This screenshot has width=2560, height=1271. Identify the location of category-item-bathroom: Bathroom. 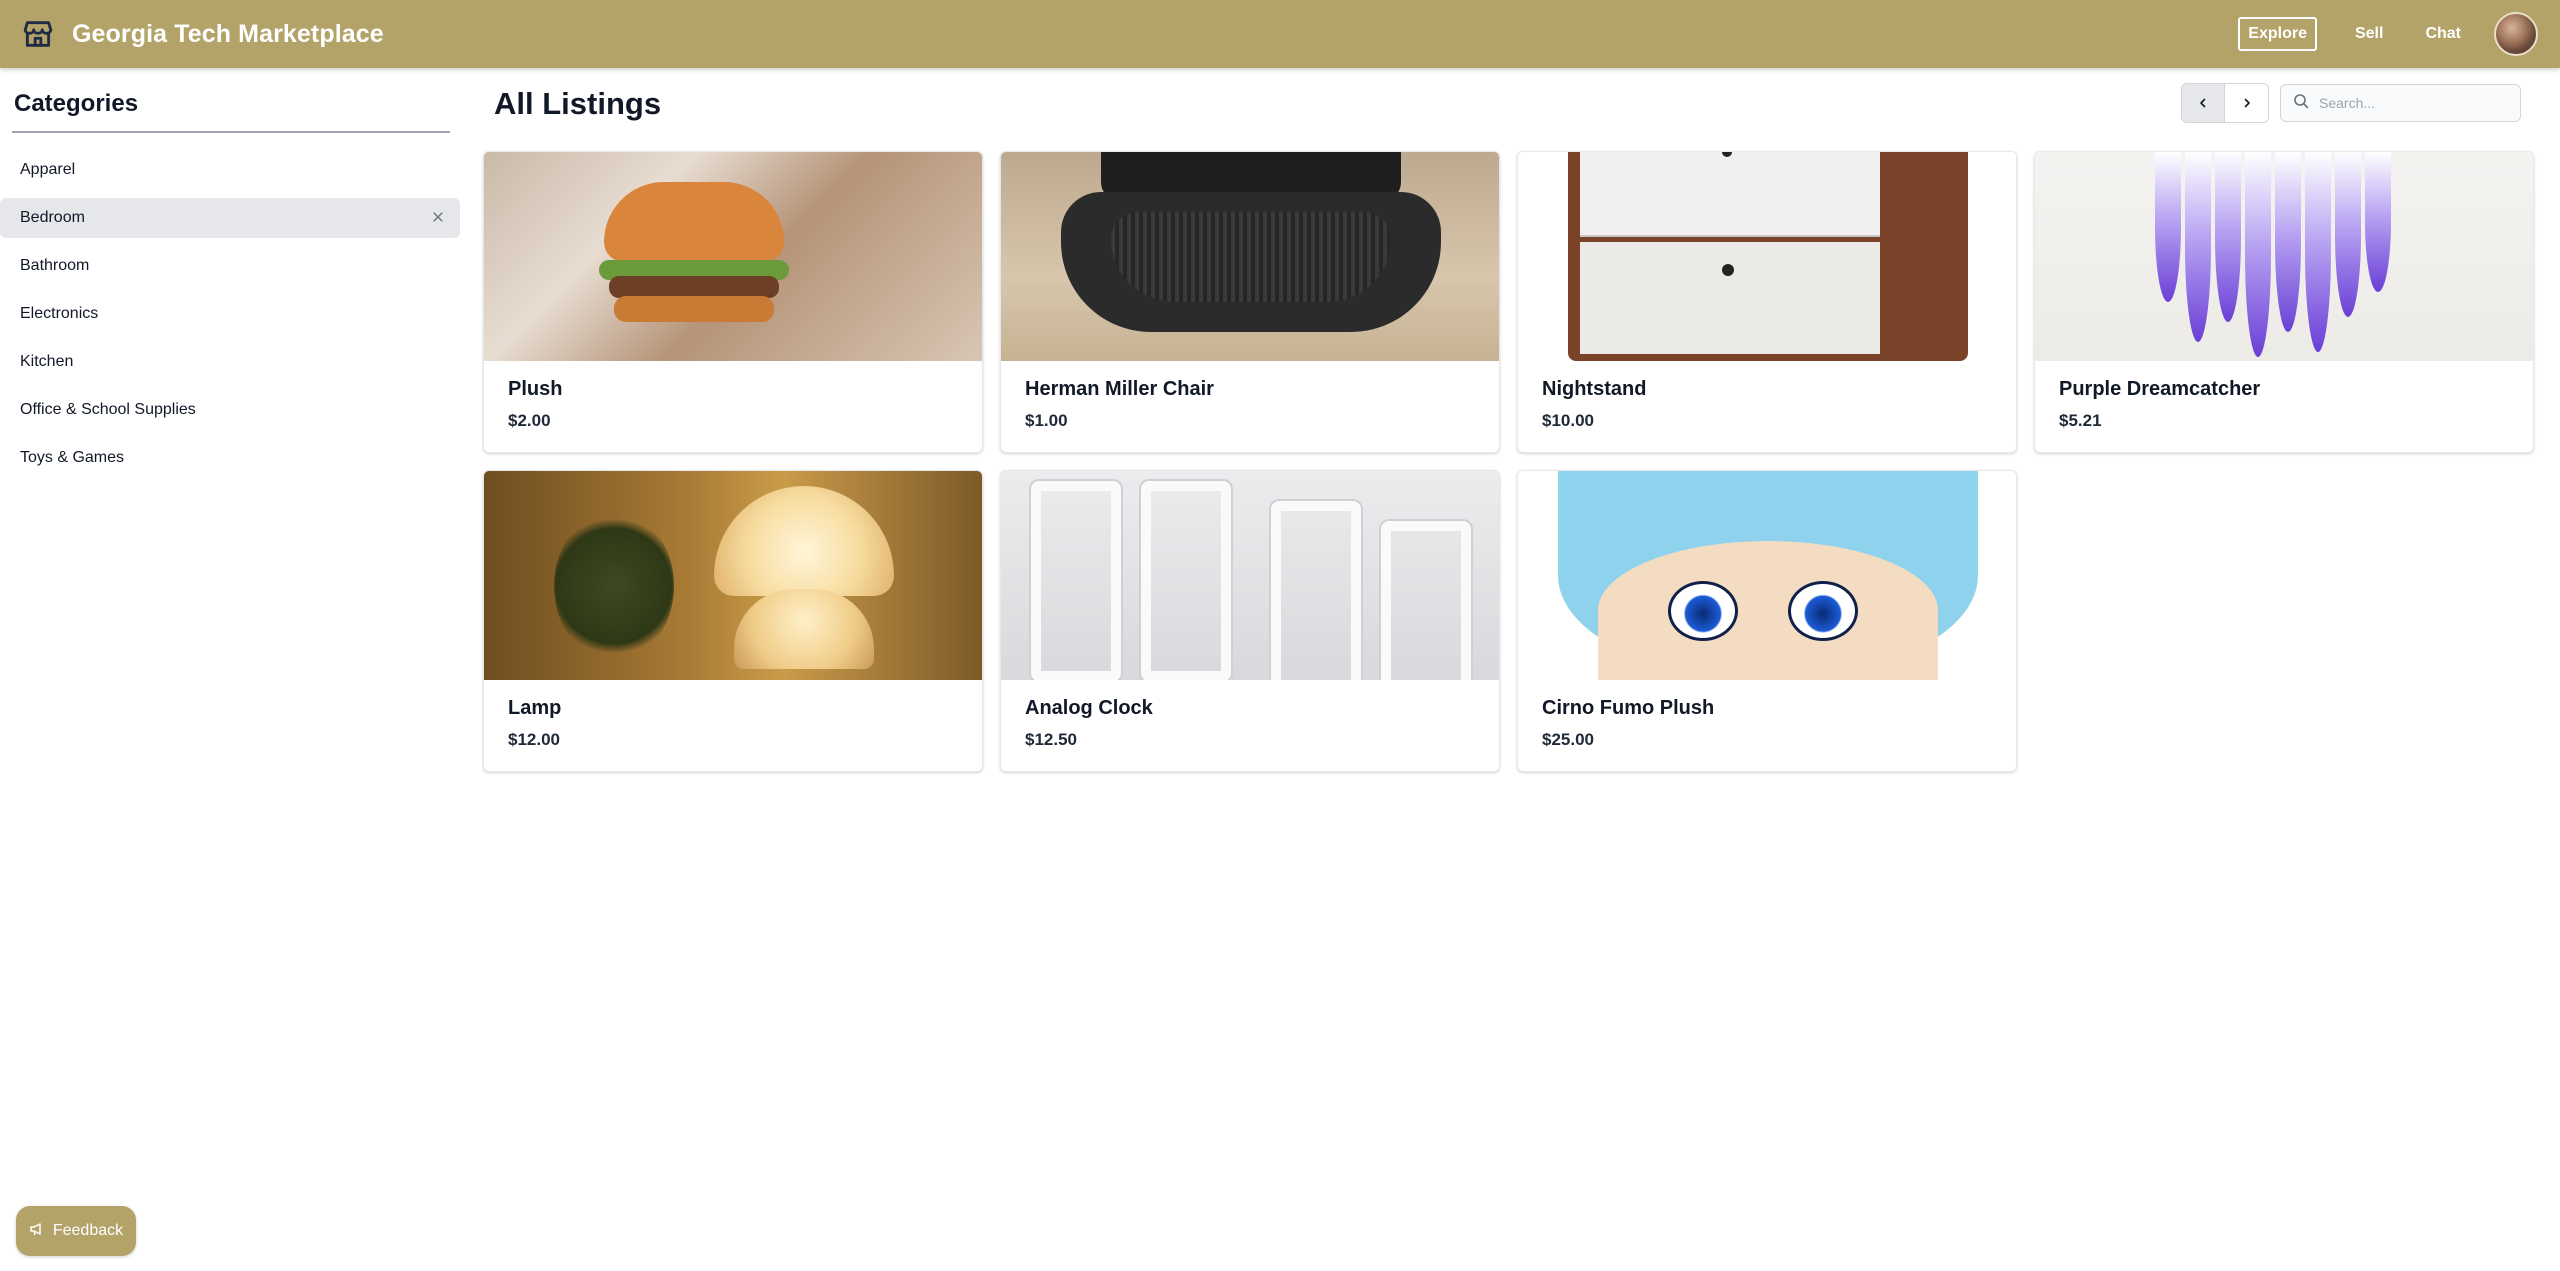
(230, 266).